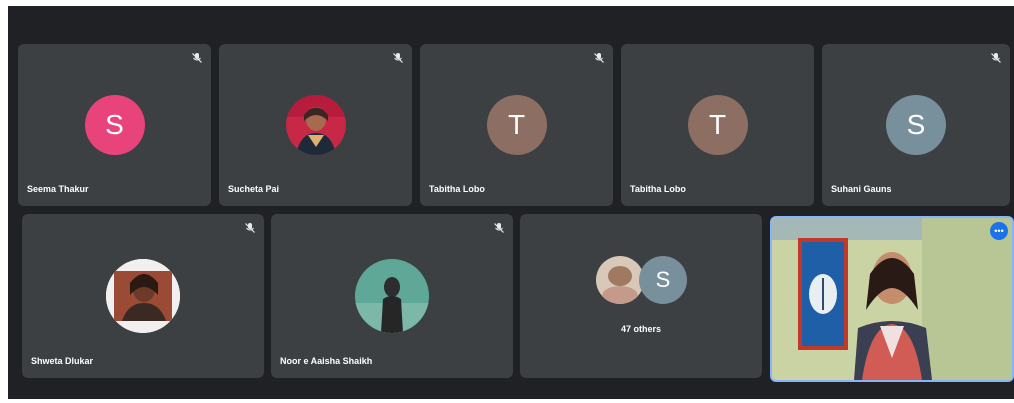 The image size is (1014, 403). Describe the element at coordinates (62, 361) in the screenshot. I see `participant-name: Shweta Dlukar` at that location.